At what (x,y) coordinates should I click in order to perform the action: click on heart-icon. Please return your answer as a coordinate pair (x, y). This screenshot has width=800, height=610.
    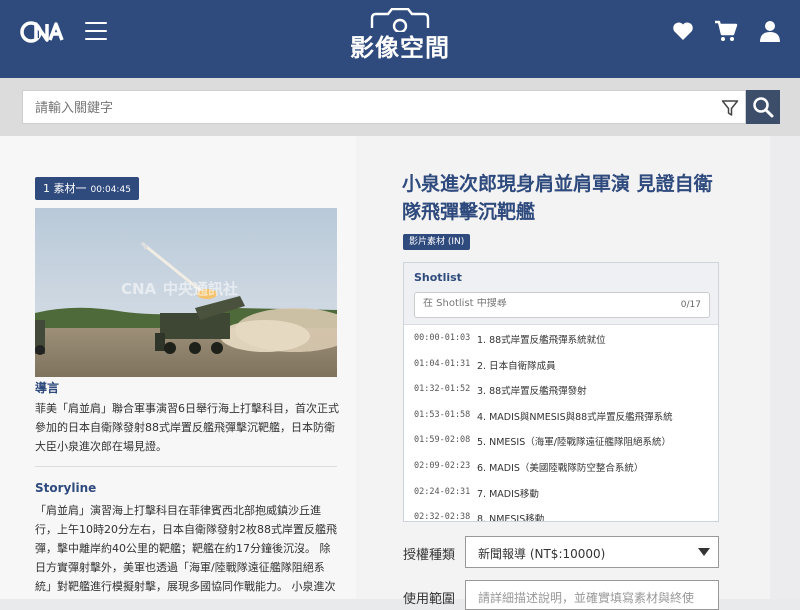
    Looking at the image, I should click on (683, 31).